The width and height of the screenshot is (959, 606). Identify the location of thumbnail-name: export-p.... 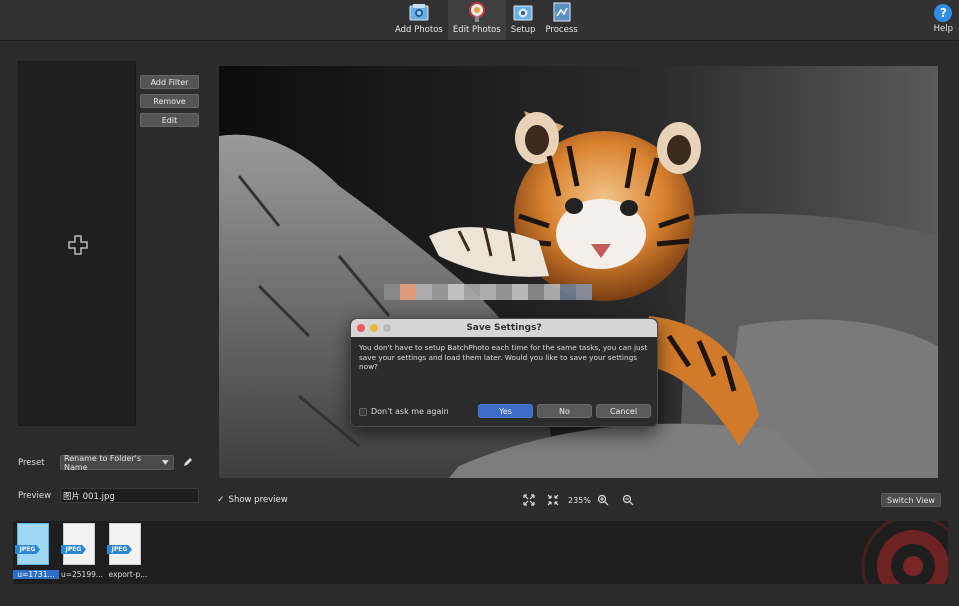
(128, 574).